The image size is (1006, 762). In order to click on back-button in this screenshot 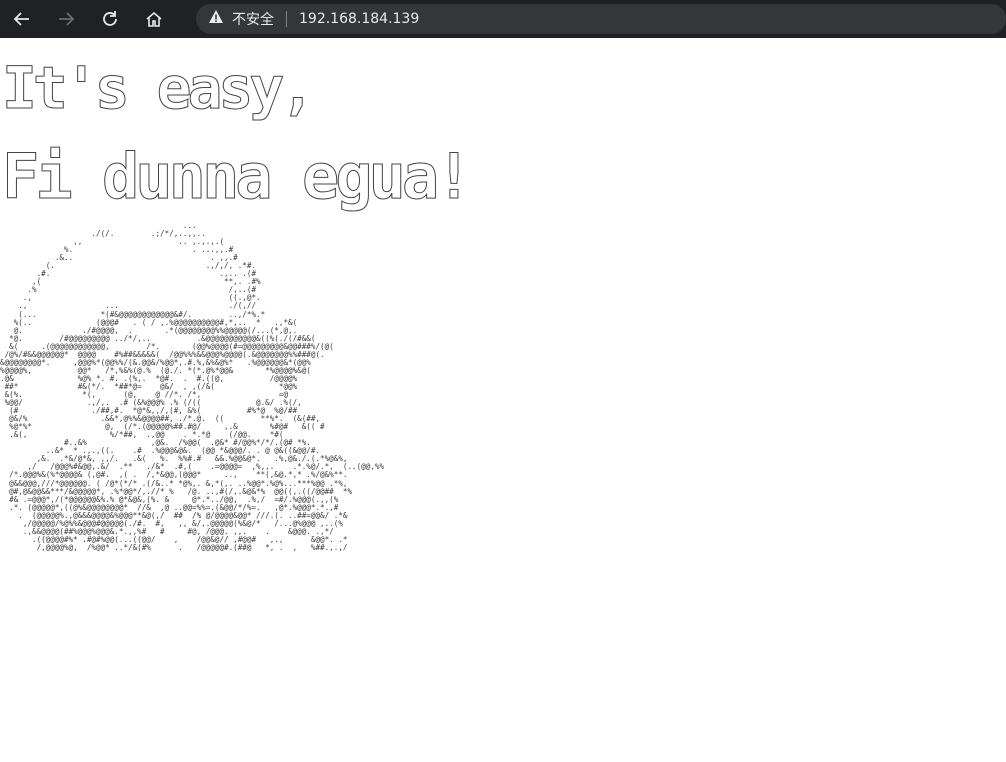, I will do `click(22, 19)`.